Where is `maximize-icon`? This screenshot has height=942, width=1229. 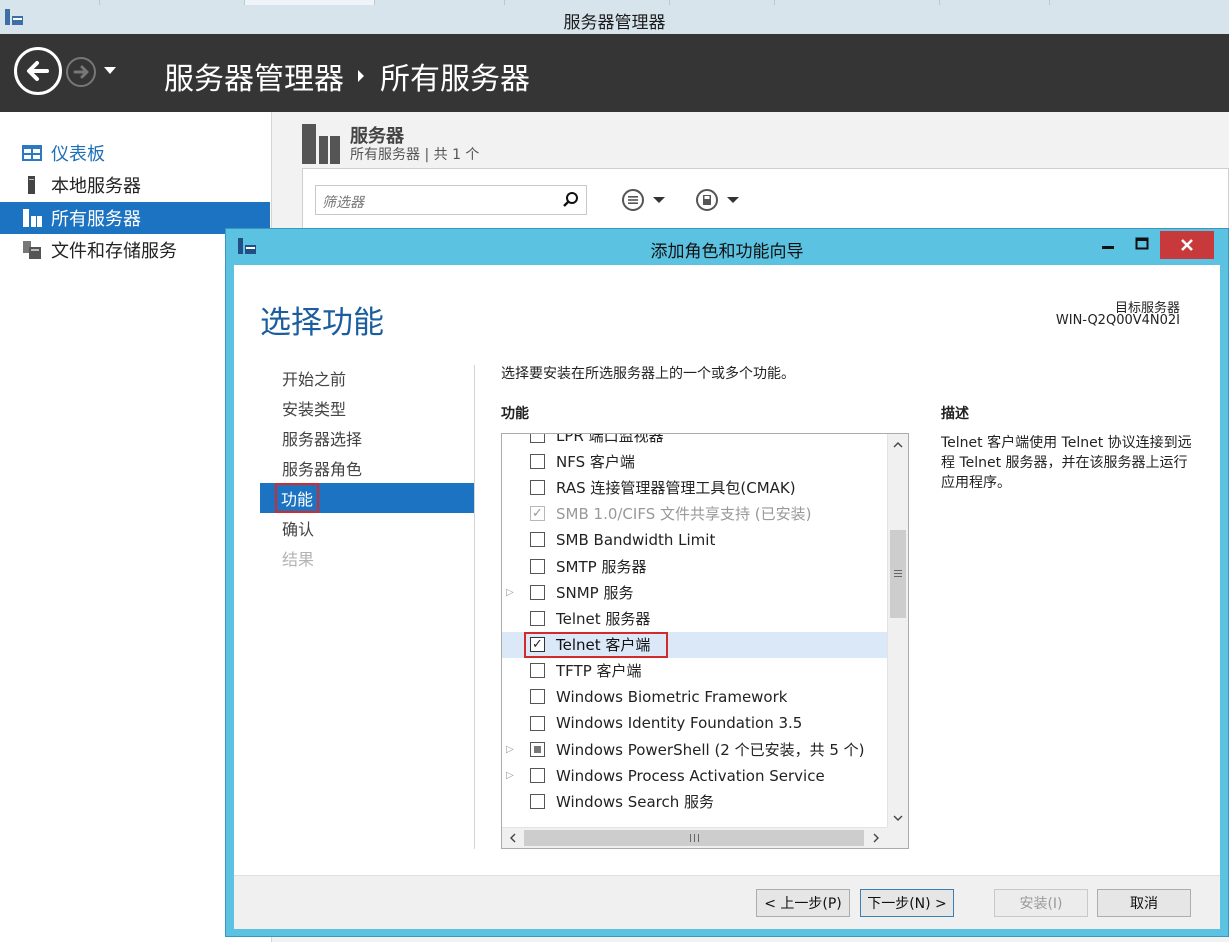
maximize-icon is located at coordinates (1142, 243).